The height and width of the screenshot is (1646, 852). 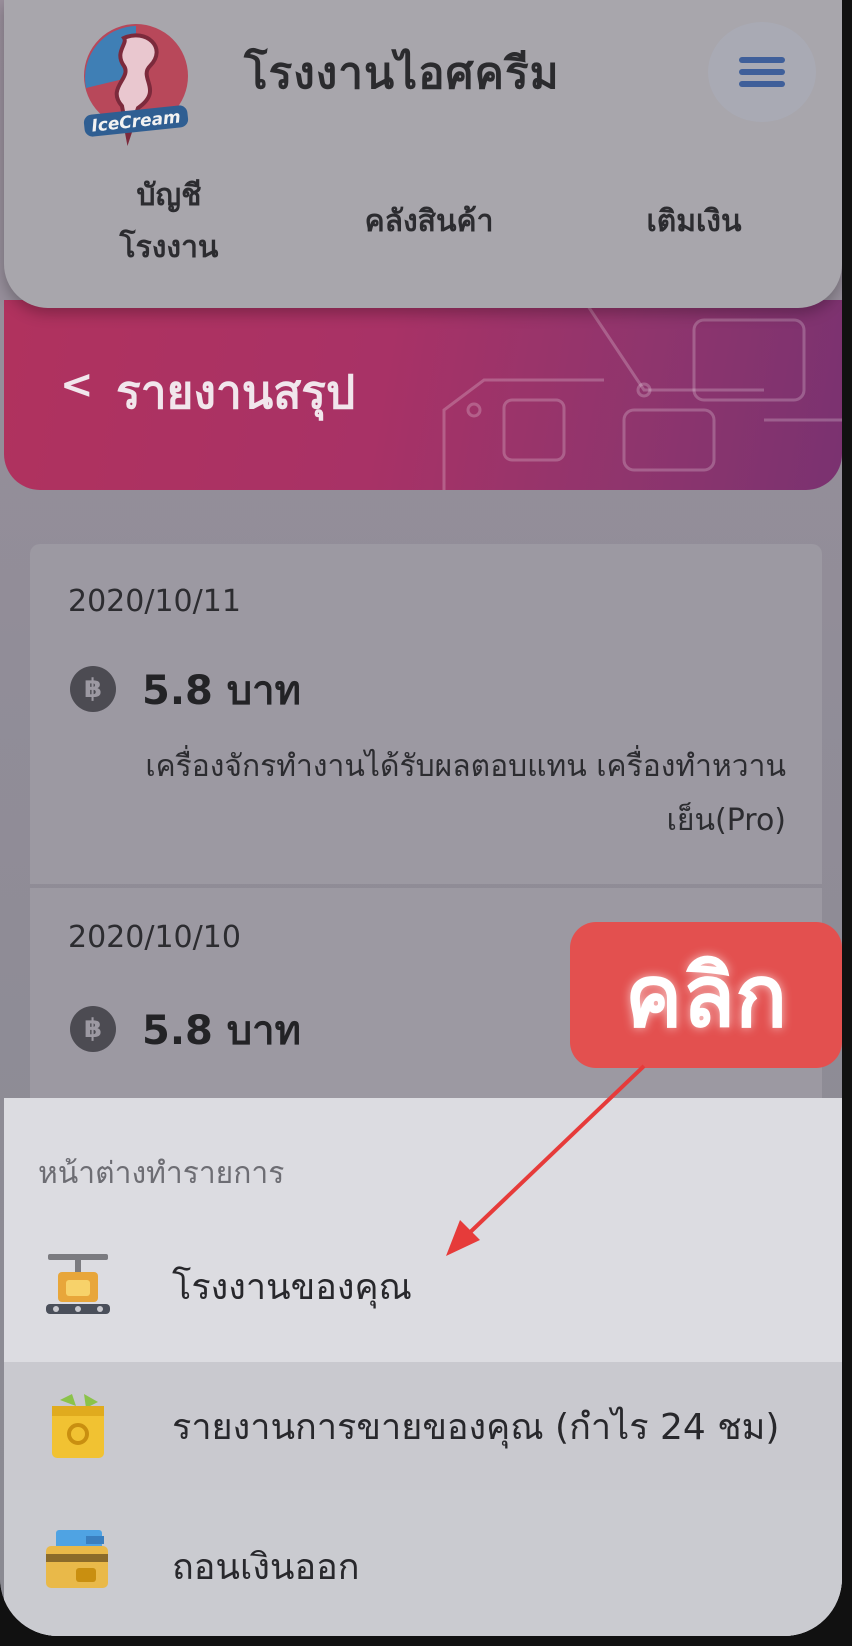 I want to click on icecream-logo-icon: IceCream, so click(x=136, y=83).